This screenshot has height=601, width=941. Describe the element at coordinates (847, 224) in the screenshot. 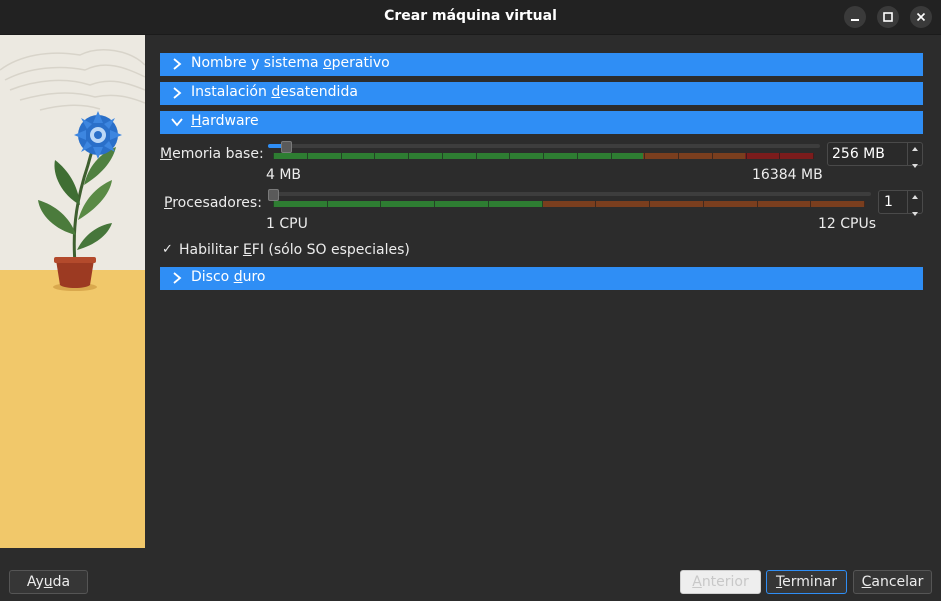

I see `processors-max-label: 12 CPUs` at that location.